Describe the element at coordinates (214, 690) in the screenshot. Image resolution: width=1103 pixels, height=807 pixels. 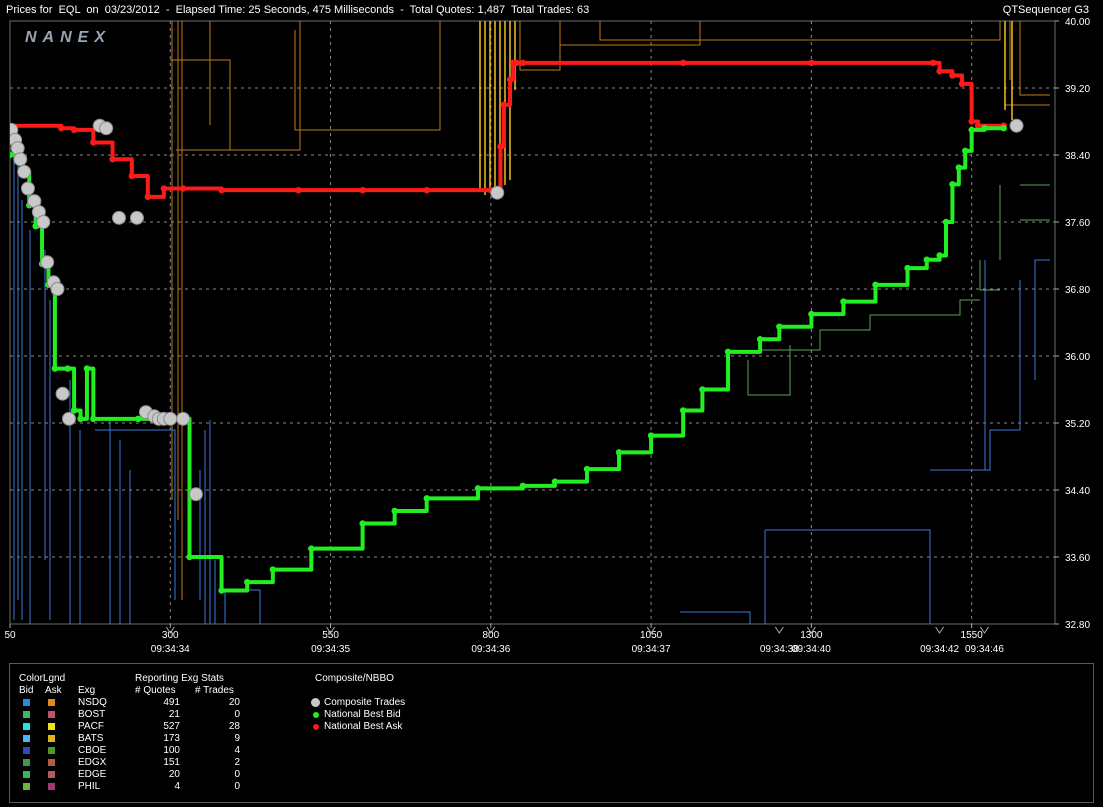
I see `trades-header: # Trades` at that location.